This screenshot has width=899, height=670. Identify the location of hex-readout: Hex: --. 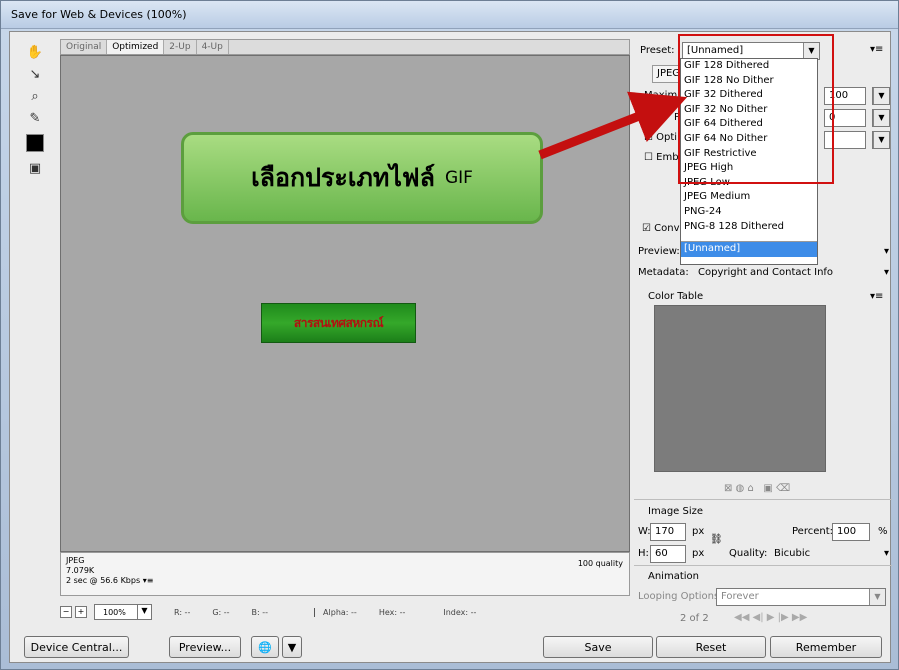
(392, 612).